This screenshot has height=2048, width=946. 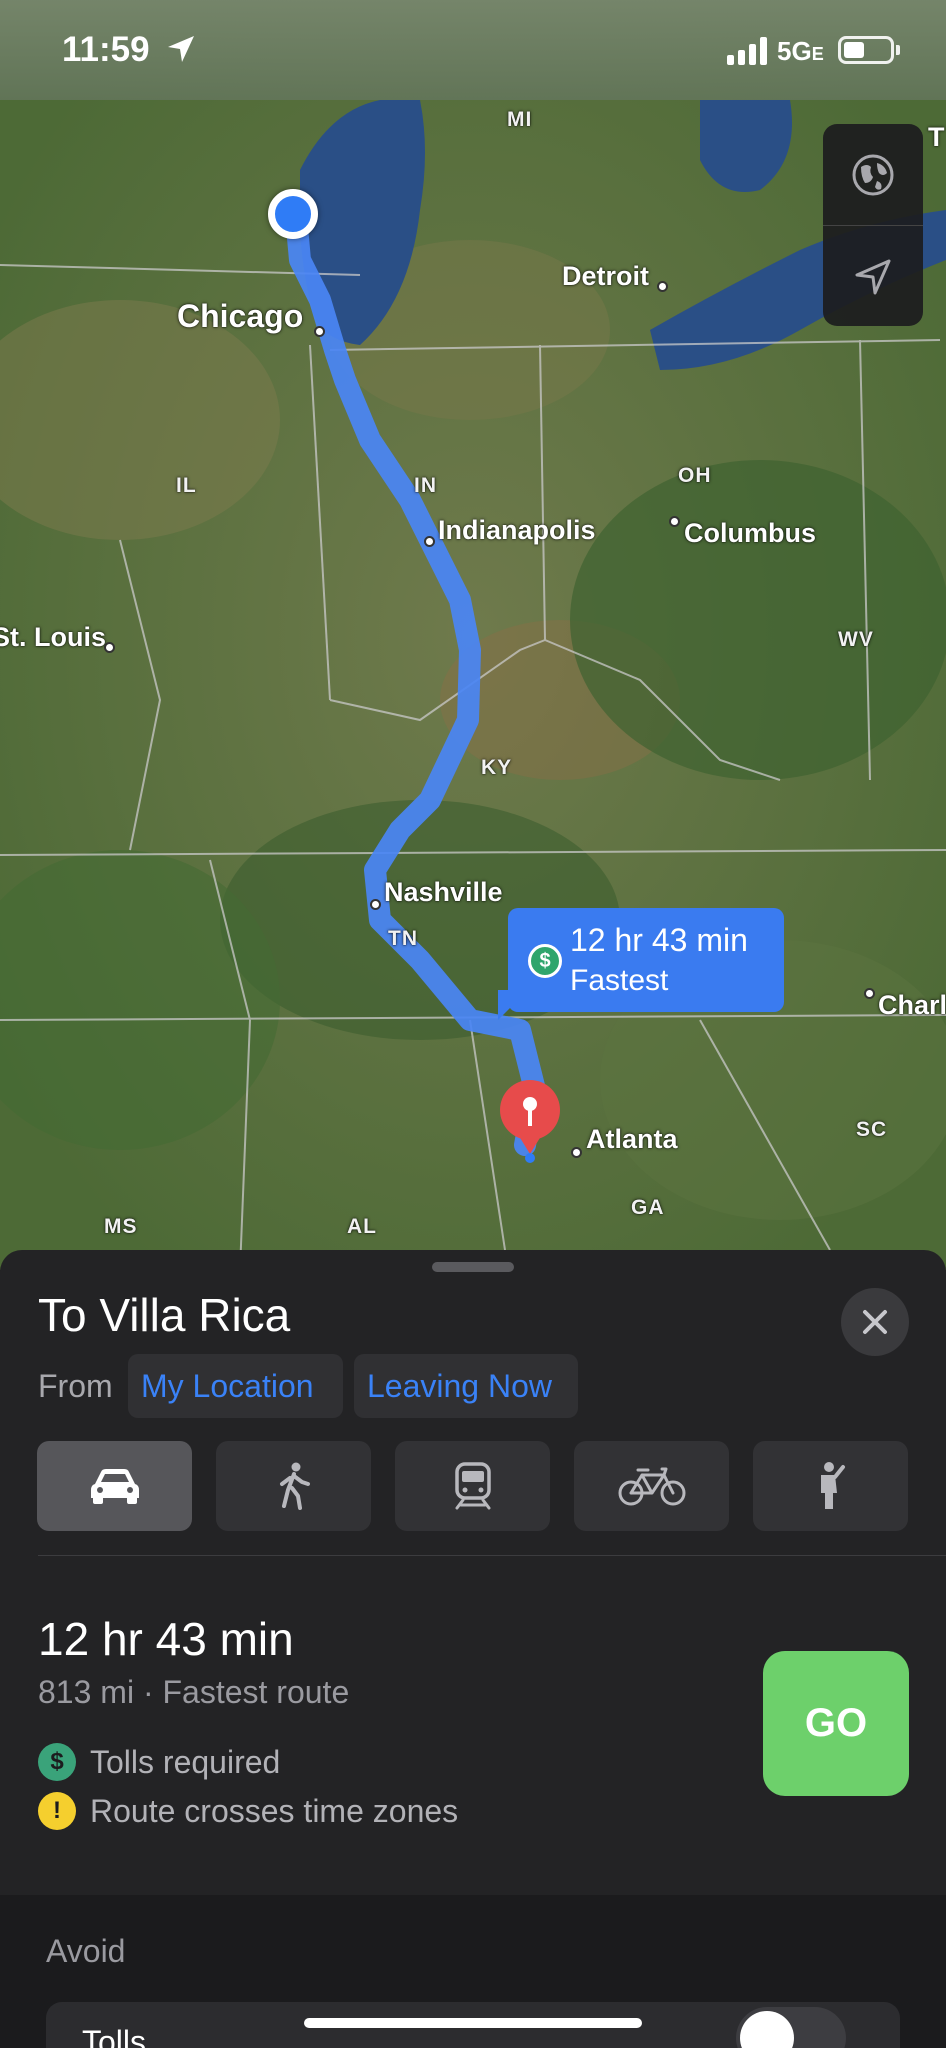 I want to click on location-services-icon, so click(x=181, y=49).